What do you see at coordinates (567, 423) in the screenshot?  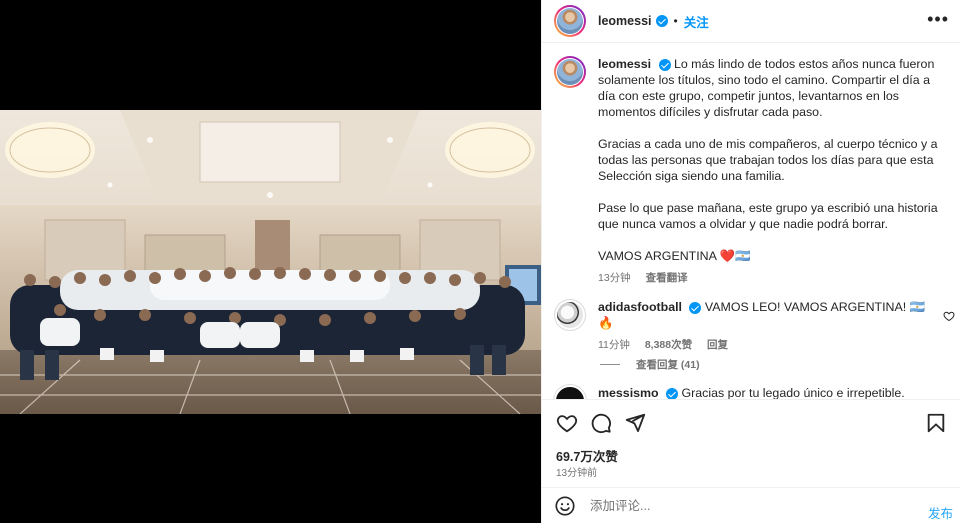 I see `like-heart-icon` at bounding box center [567, 423].